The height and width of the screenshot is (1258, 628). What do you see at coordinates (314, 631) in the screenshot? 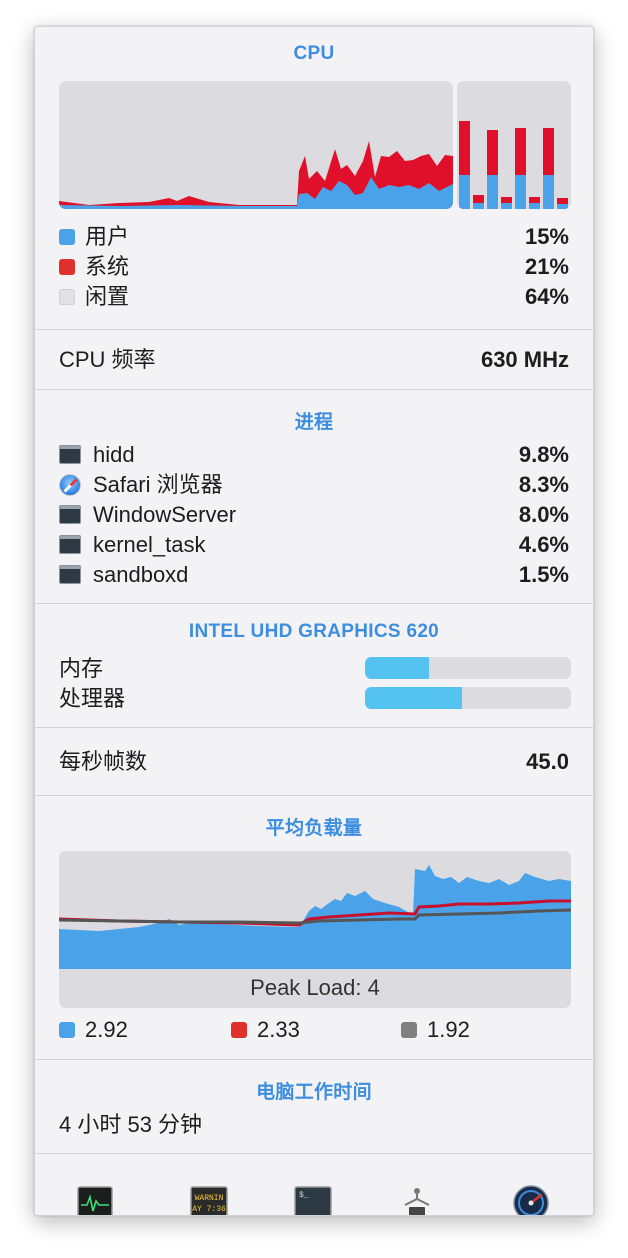
I see `gpu-title: INTEL UHD GRAPHICS 620` at bounding box center [314, 631].